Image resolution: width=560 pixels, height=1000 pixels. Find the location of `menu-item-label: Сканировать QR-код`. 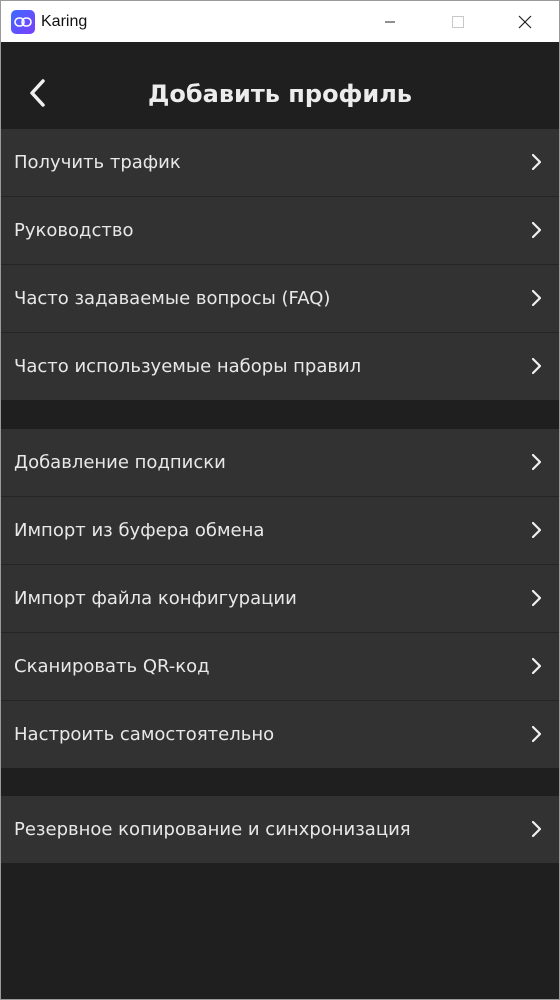

menu-item-label: Сканировать QR-код is located at coordinates (112, 666).